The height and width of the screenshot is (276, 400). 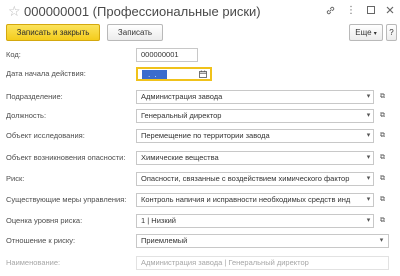 I want to click on risk-level-field: 1 | Низкий, so click(x=255, y=221).